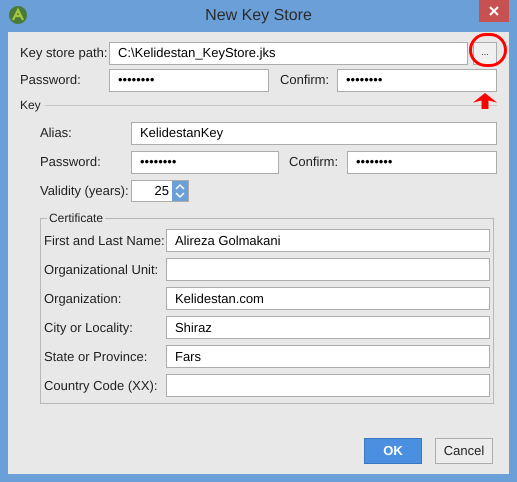  I want to click on field-label: State or Province:, so click(96, 357).